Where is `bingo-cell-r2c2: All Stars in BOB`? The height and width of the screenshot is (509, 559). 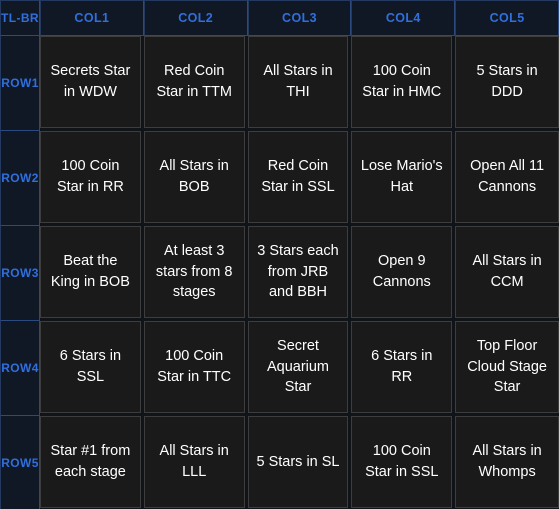
bingo-cell-r2c2: All Stars in BOB is located at coordinates (195, 178).